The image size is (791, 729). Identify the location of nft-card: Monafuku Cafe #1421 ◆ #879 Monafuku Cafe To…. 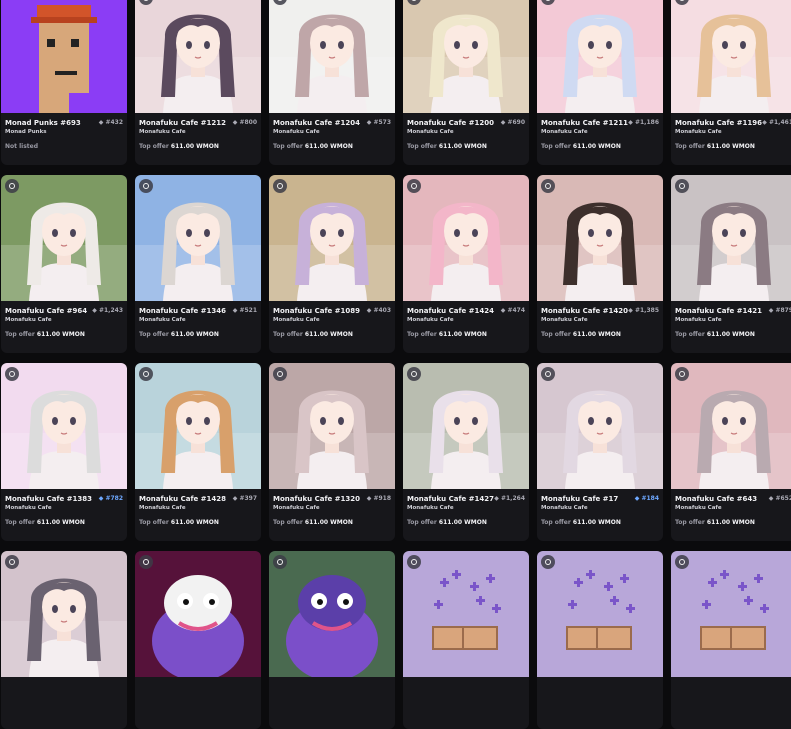
(731, 264).